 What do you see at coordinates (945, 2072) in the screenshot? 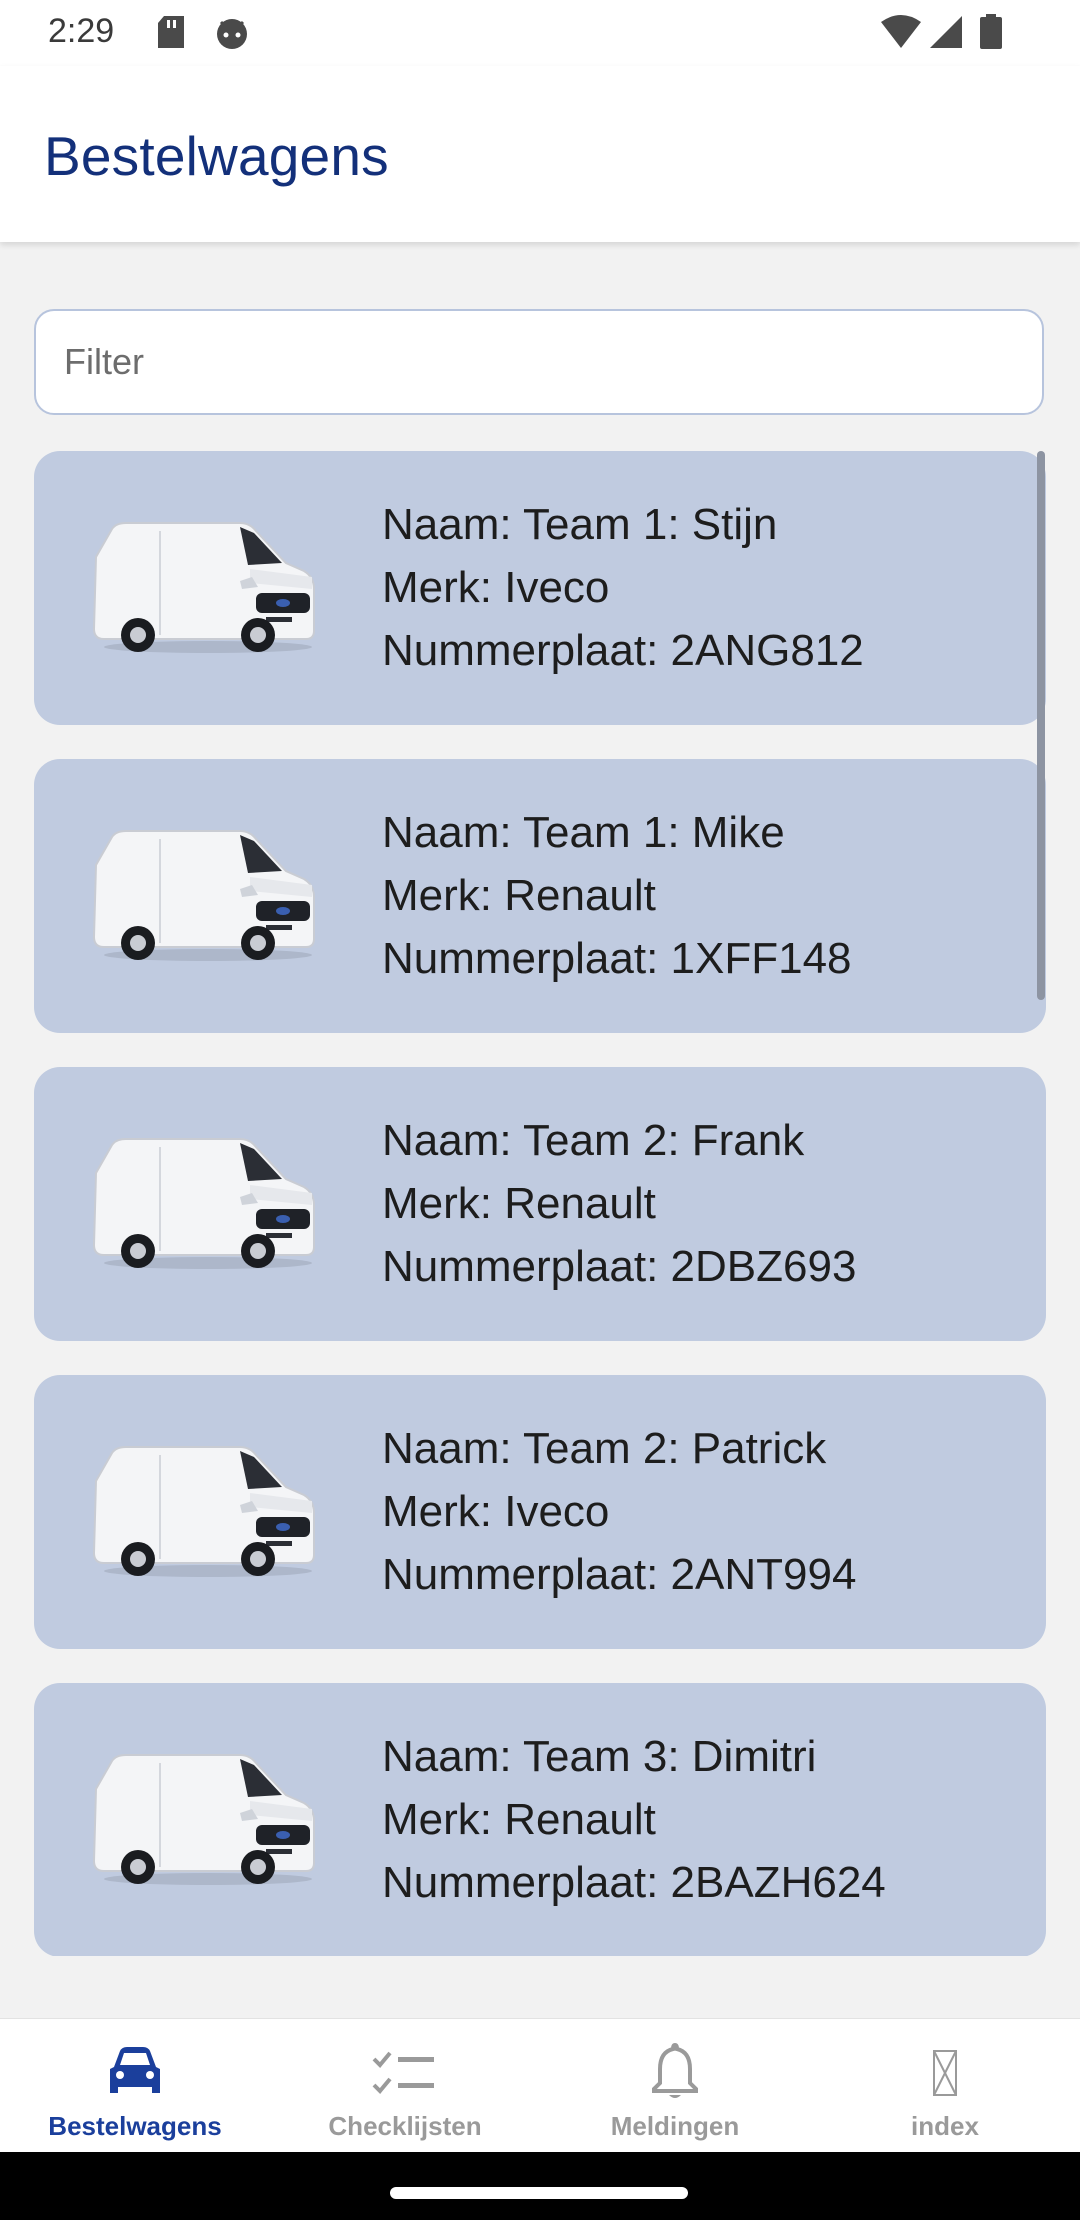
I see `missing-glyph-icon` at bounding box center [945, 2072].